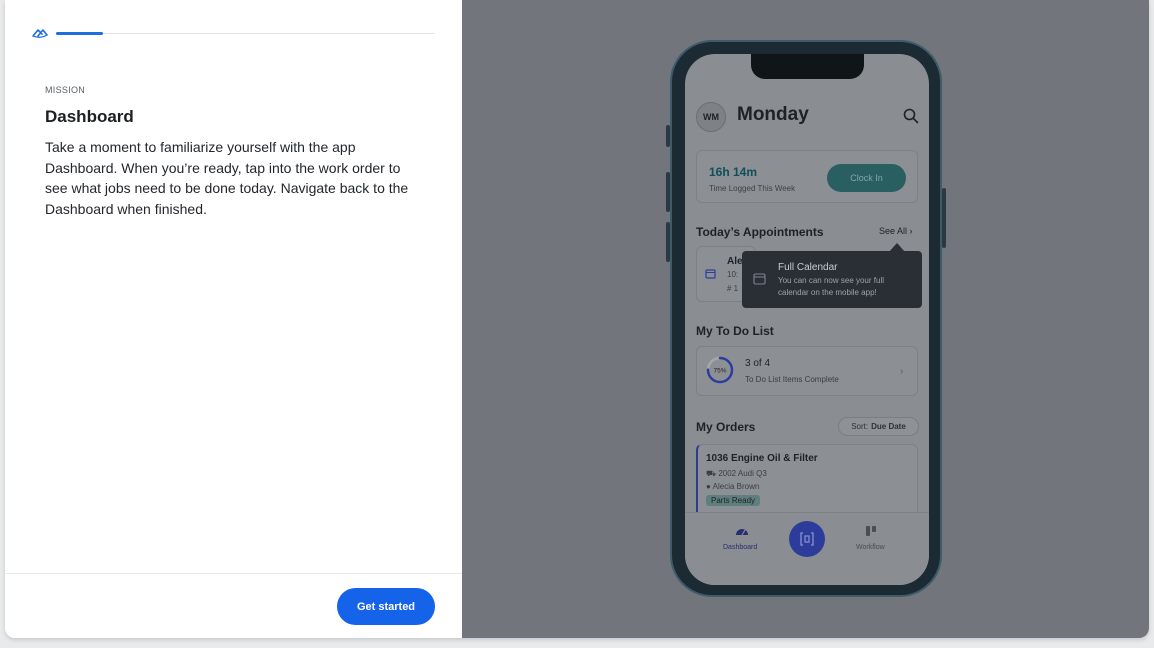  Describe the element at coordinates (711, 117) in the screenshot. I see `avatar: WM` at that location.